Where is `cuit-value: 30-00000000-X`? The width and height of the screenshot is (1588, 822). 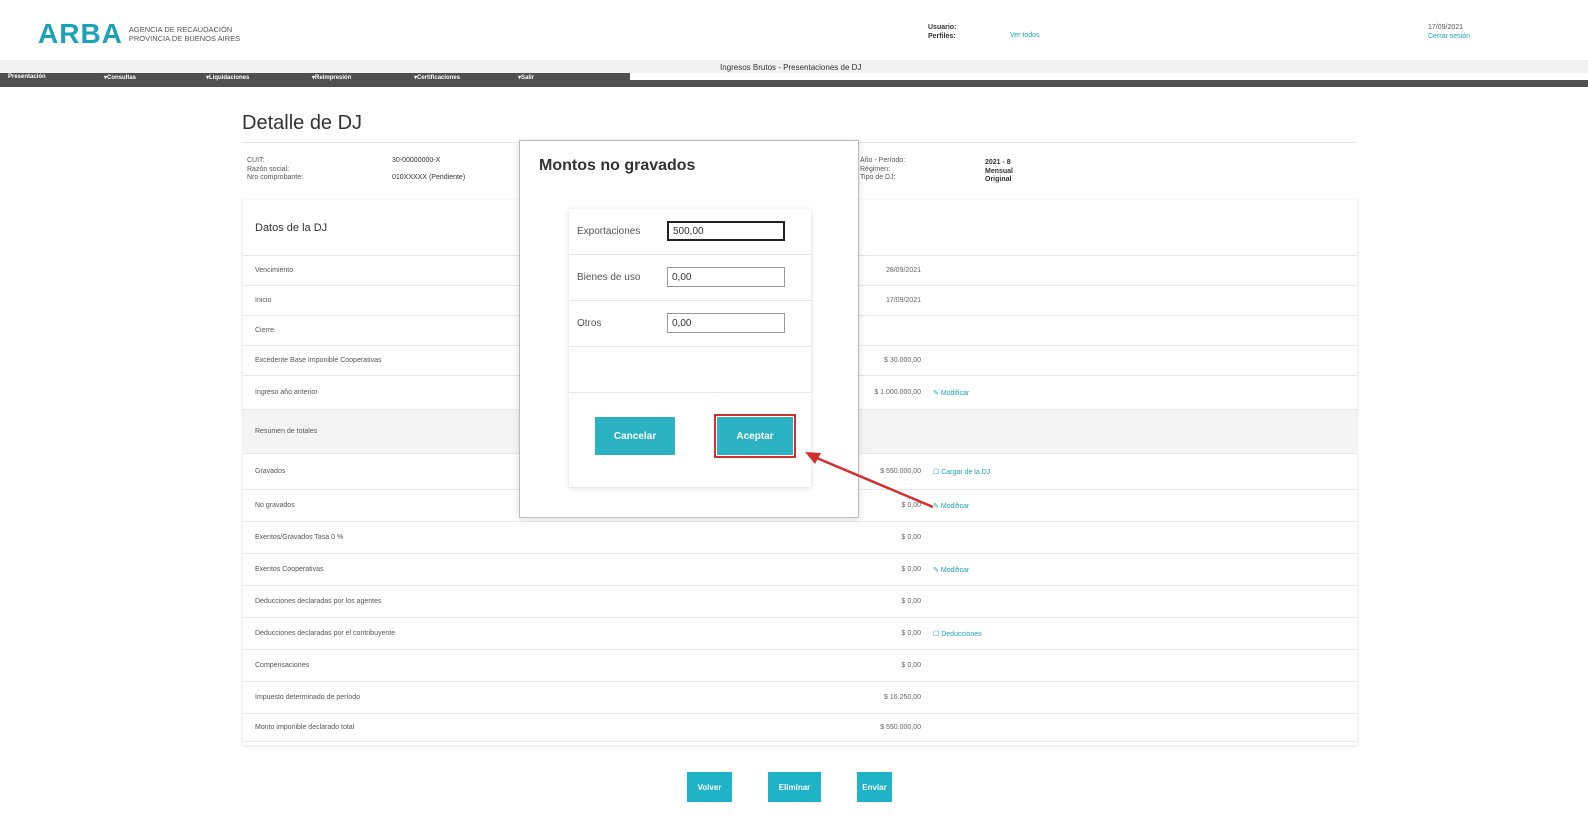 cuit-value: 30-00000000-X is located at coordinates (416, 160).